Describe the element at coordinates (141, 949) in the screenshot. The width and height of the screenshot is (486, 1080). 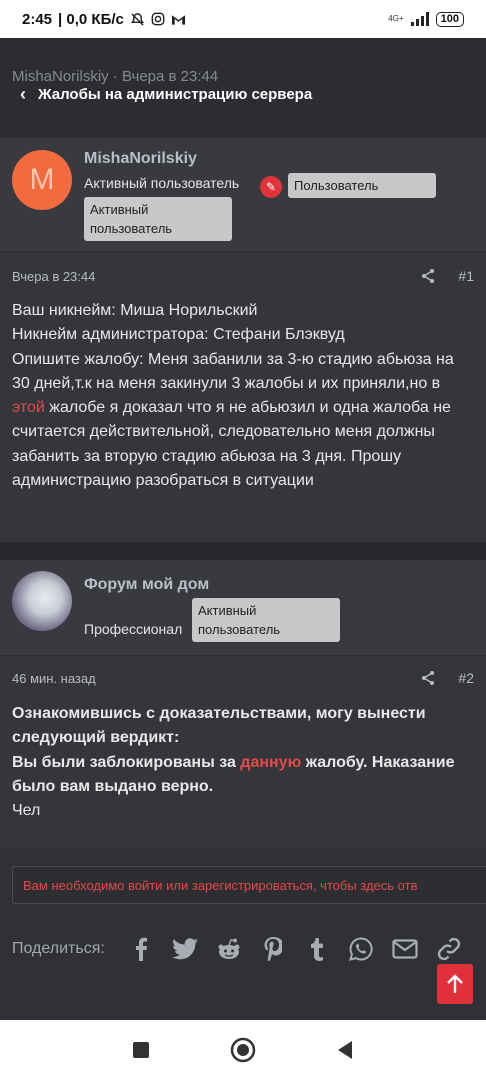
I see `facebook-icon` at that location.